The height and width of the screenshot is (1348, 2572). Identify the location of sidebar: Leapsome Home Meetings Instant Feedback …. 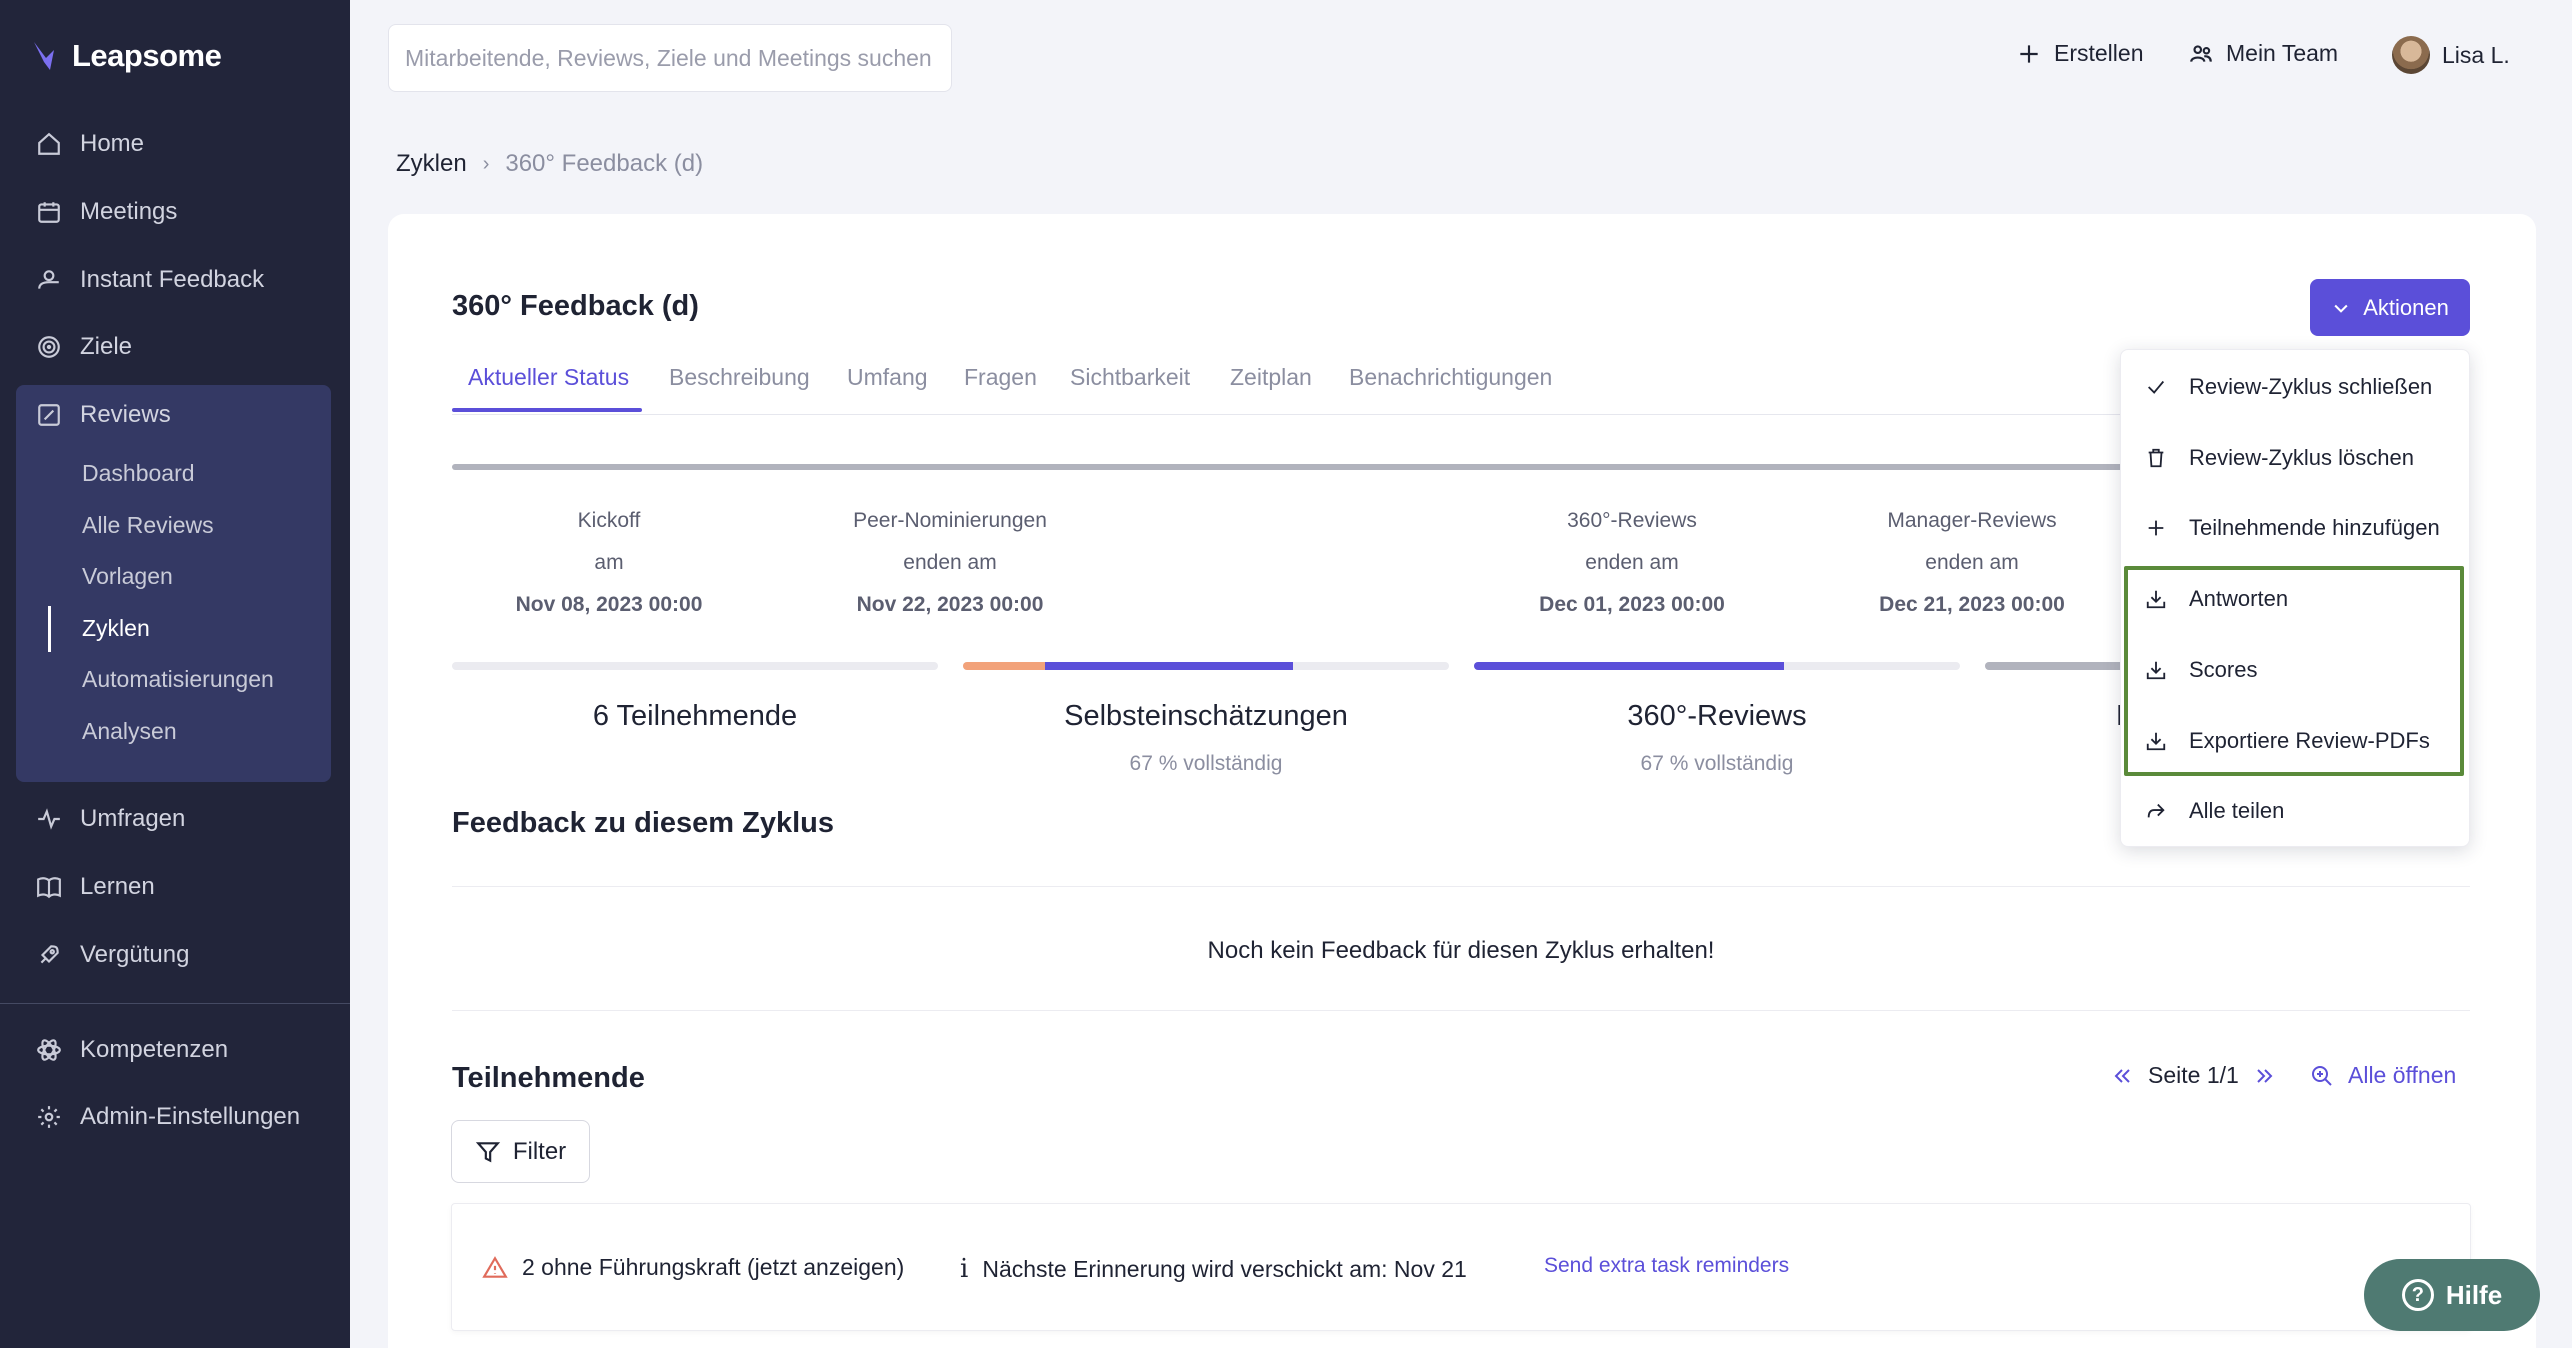
(175, 674).